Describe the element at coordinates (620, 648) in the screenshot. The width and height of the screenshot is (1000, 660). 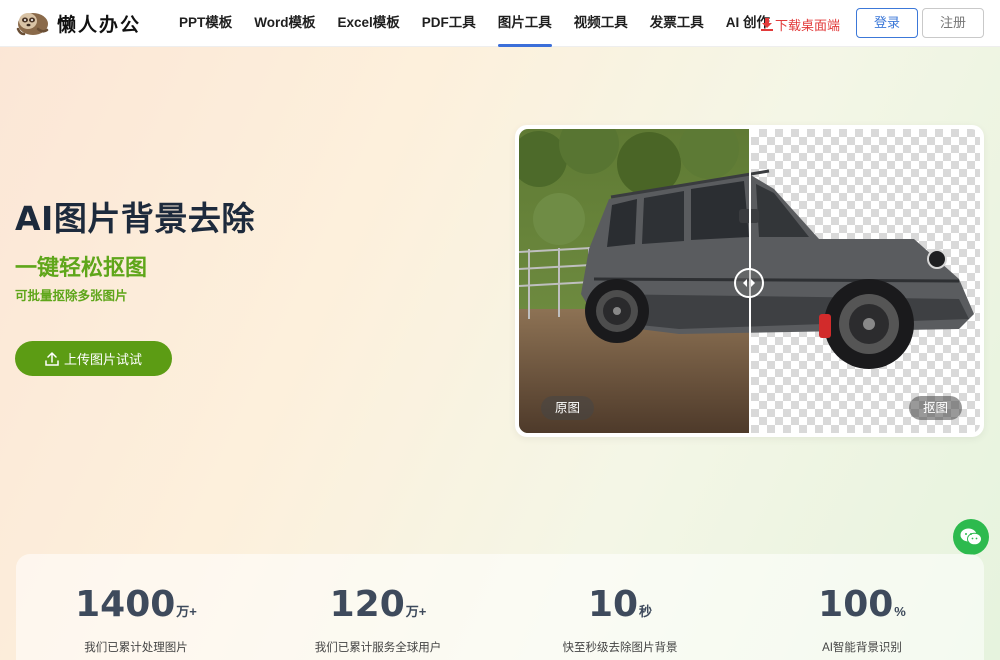
I see `stat-label: 快至秒级去除图片背景` at that location.